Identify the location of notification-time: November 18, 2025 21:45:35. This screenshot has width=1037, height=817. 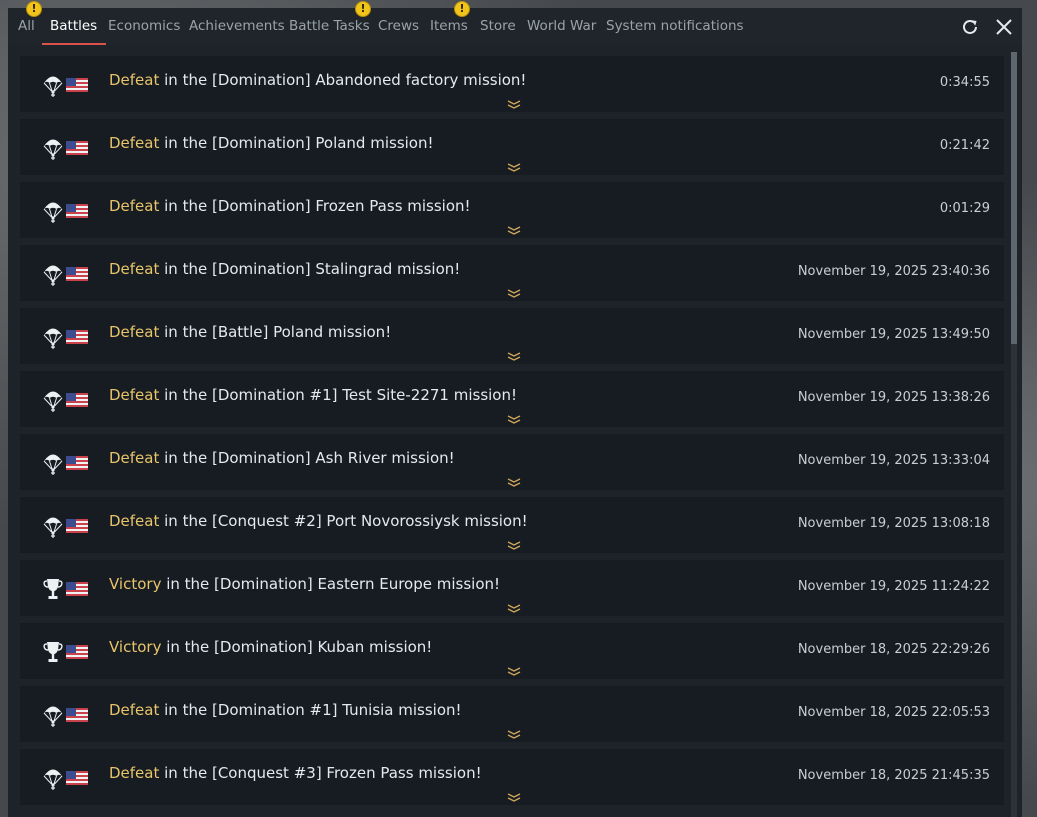
(893, 775).